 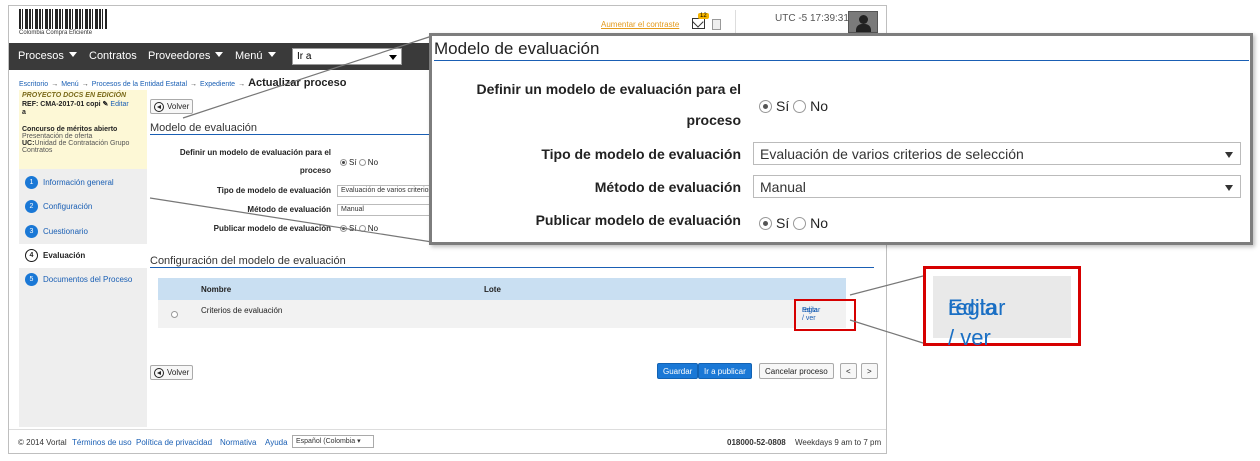 What do you see at coordinates (70, 84) in the screenshot?
I see `breadcrumb-menu: Menú` at bounding box center [70, 84].